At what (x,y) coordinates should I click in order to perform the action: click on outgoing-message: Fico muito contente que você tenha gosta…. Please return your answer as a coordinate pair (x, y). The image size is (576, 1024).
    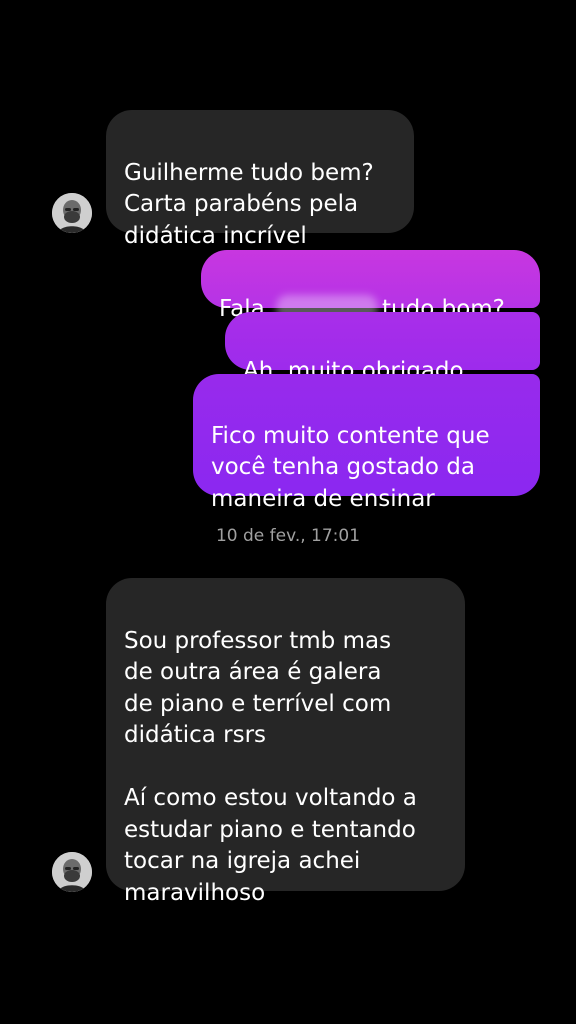
    Looking at the image, I should click on (366, 443).